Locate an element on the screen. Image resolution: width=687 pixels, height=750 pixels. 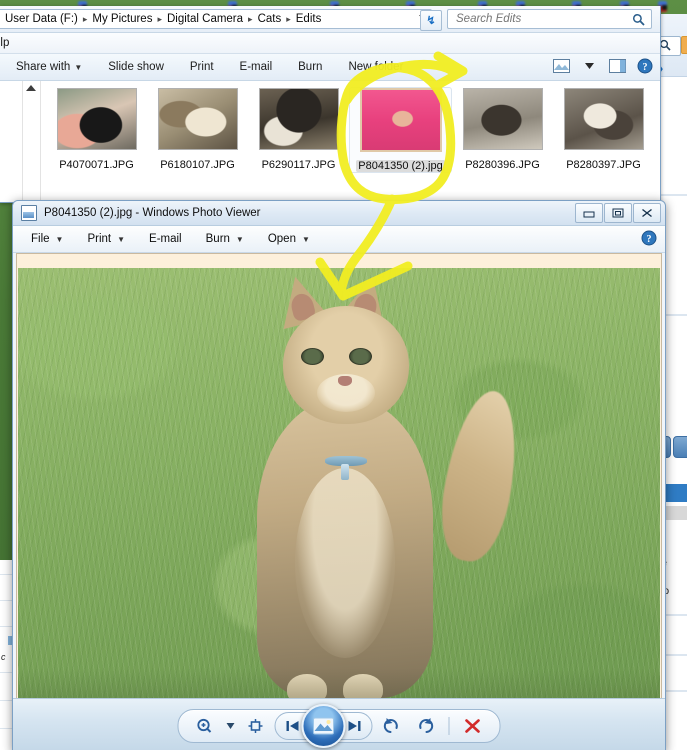
minimize-button is located at coordinates (589, 213).